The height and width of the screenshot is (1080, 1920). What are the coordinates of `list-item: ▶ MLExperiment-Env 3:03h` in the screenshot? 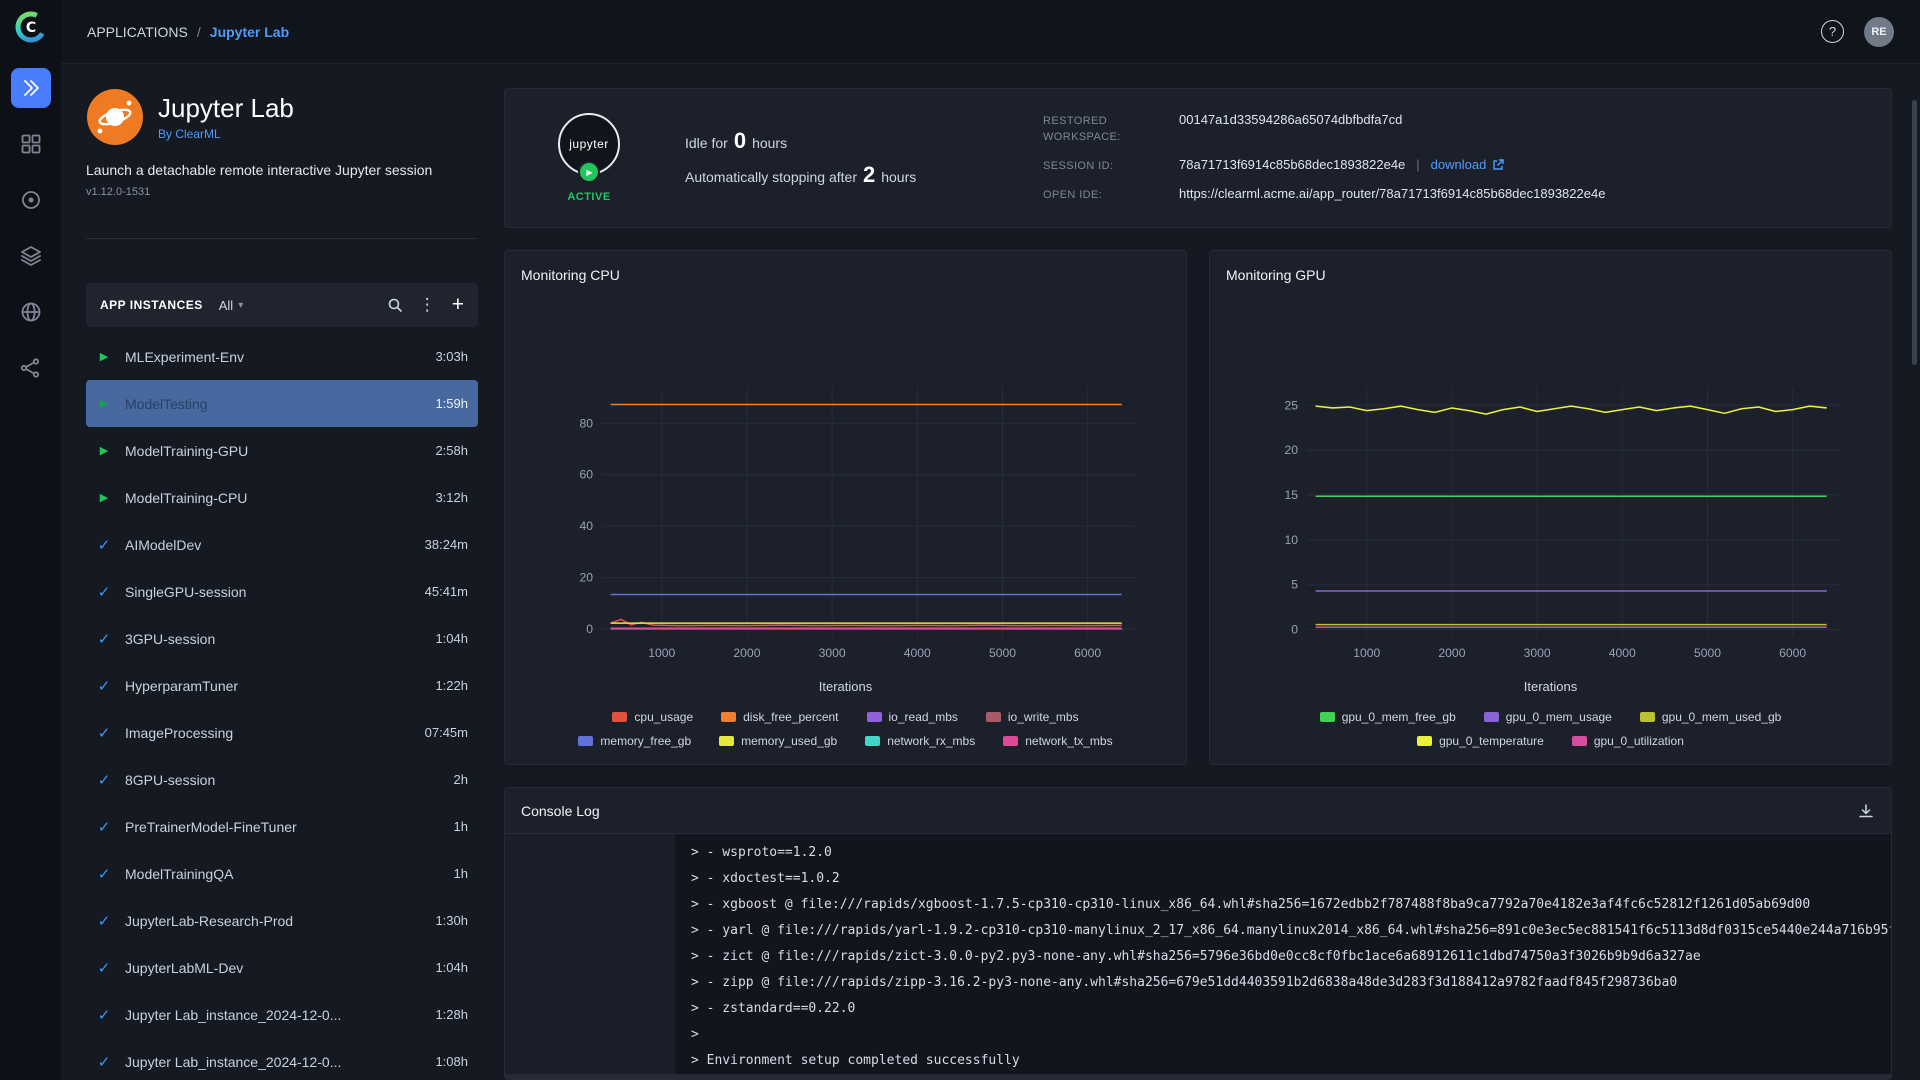 It's located at (282, 356).